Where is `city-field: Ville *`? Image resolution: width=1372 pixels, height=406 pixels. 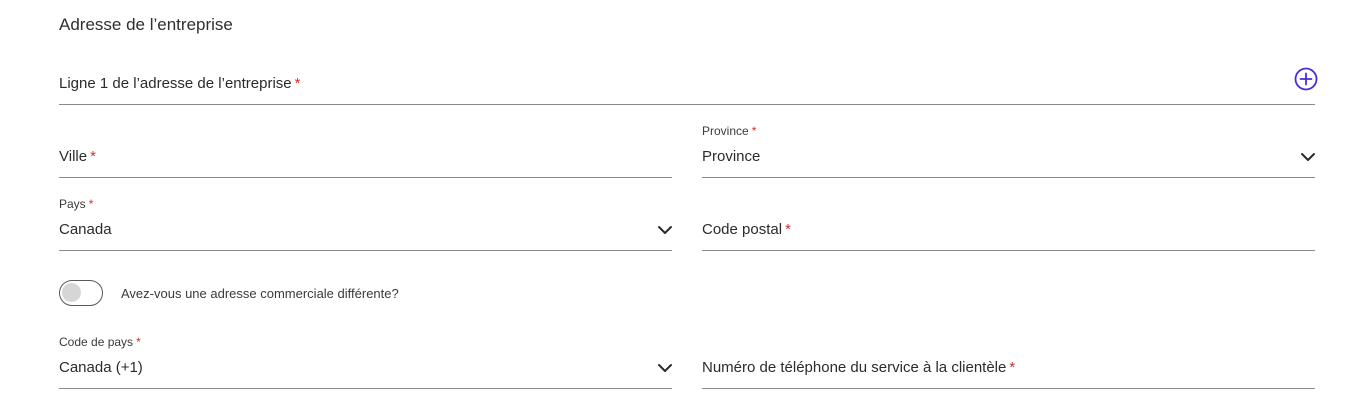
city-field: Ville * is located at coordinates (365, 160).